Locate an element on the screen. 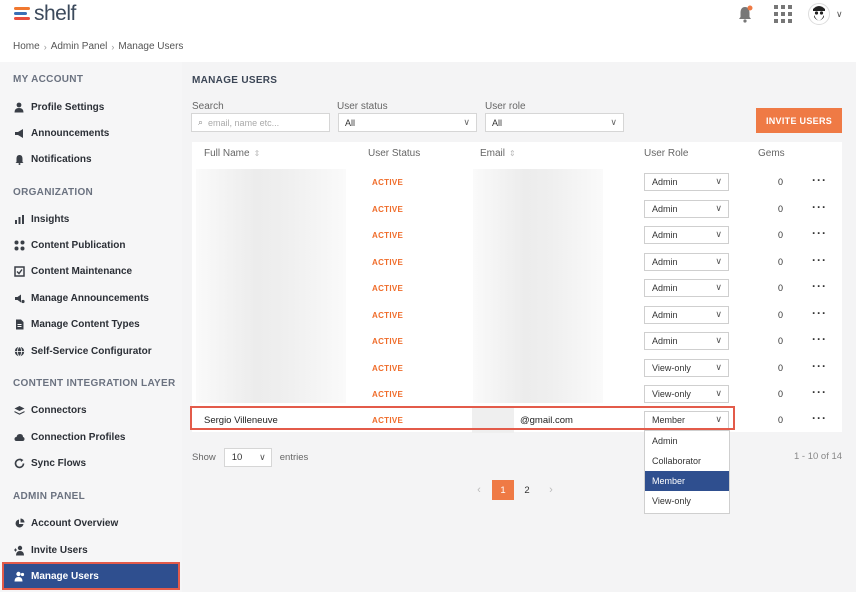 The width and height of the screenshot is (856, 592). page-size-select: 10 ∨ is located at coordinates (247, 457).